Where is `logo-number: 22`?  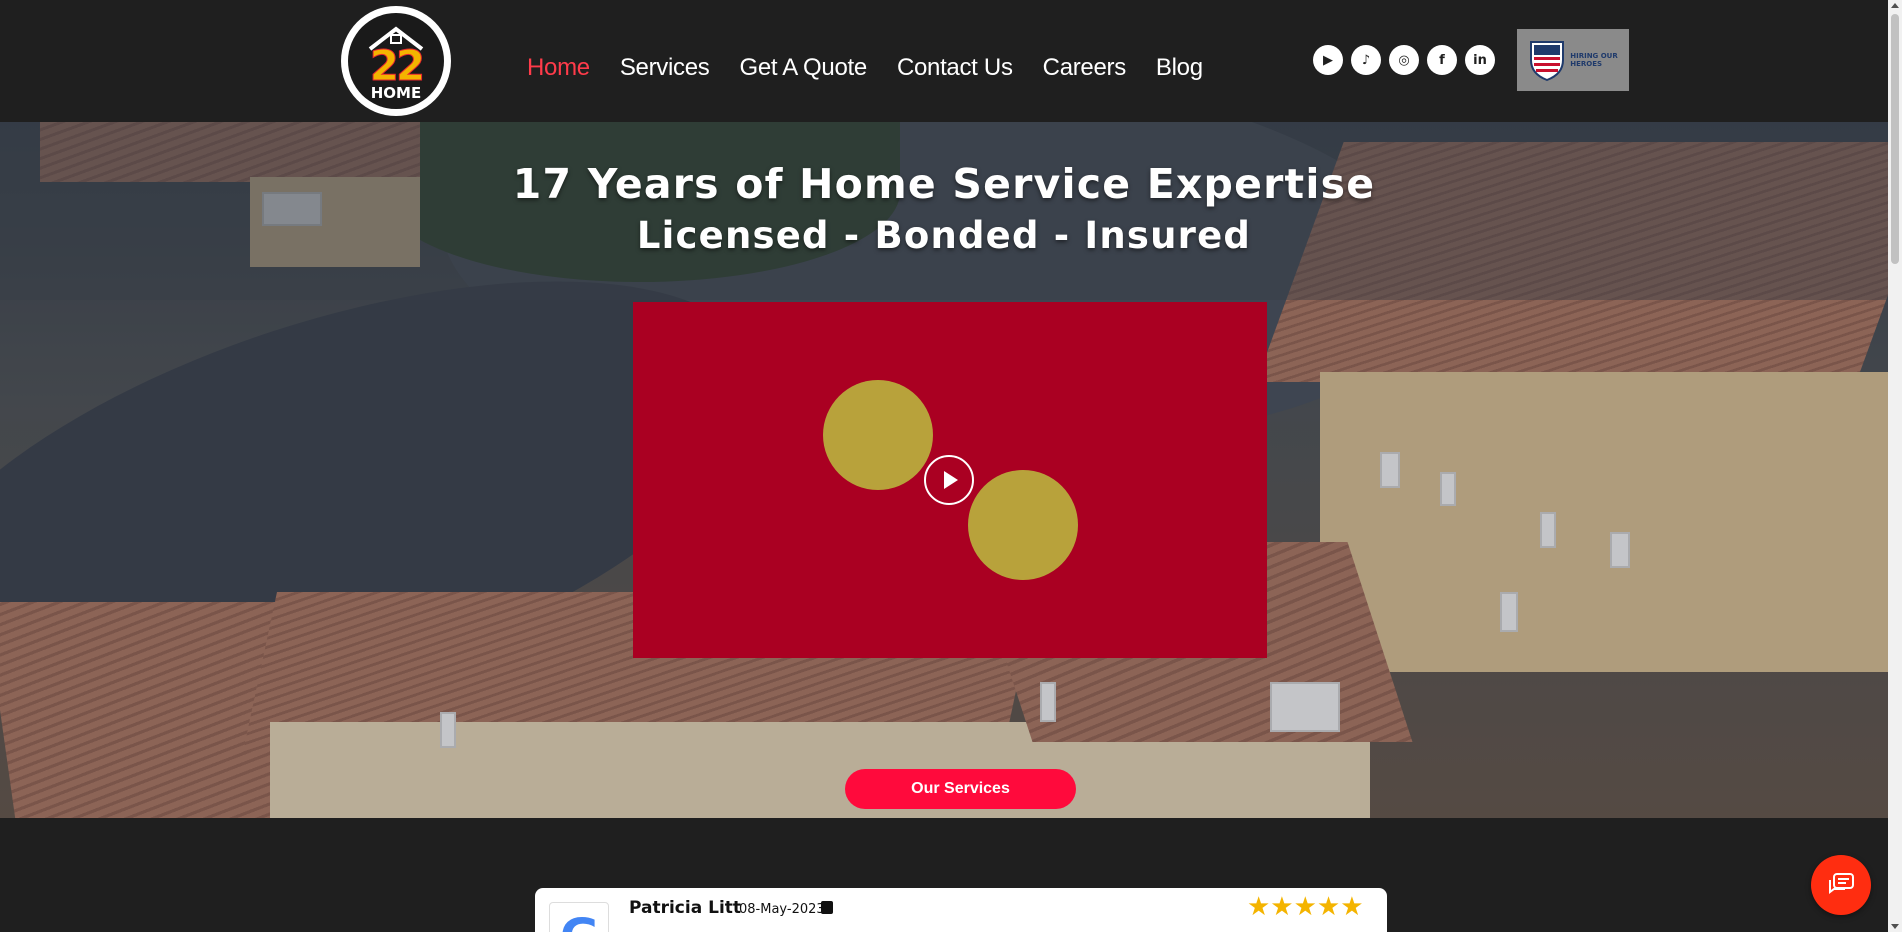 logo-number: 22 is located at coordinates (397, 66).